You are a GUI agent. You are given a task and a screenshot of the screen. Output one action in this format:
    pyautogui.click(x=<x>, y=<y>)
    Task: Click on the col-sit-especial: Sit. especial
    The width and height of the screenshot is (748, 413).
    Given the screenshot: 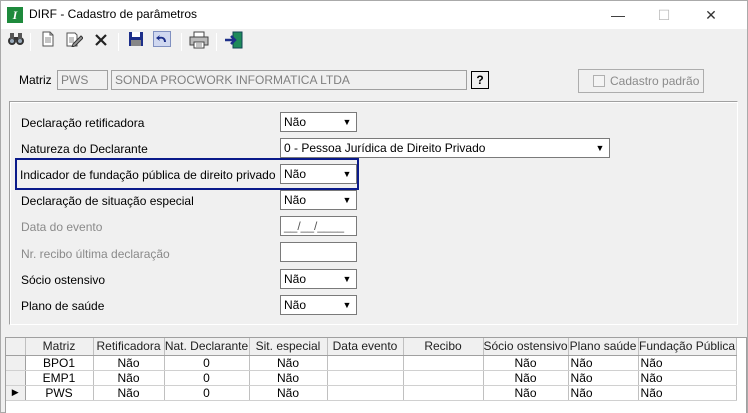 What is the action you would take?
    pyautogui.click(x=288, y=347)
    